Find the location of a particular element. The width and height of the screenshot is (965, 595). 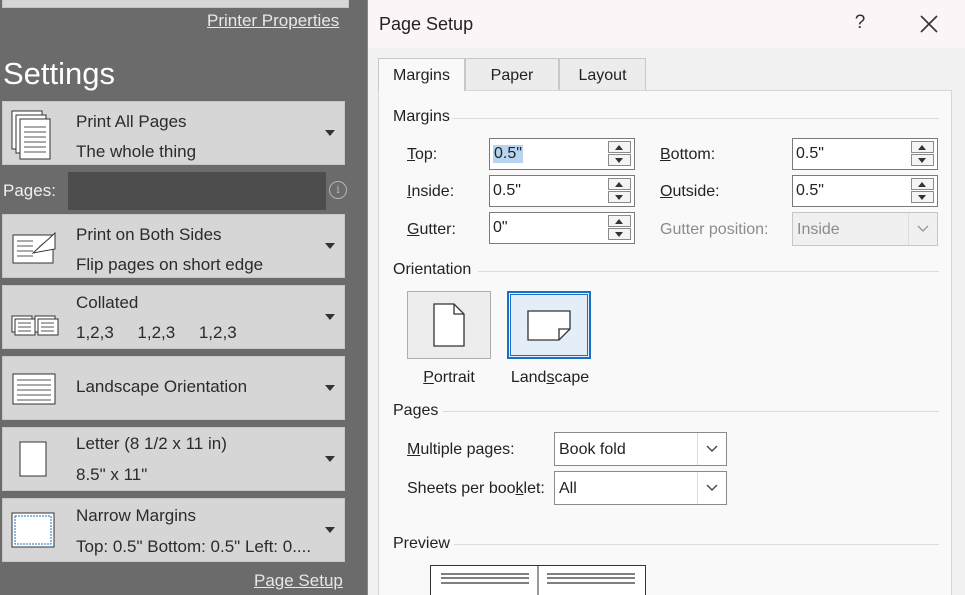

portrait-page-icon is located at coordinates (449, 325).